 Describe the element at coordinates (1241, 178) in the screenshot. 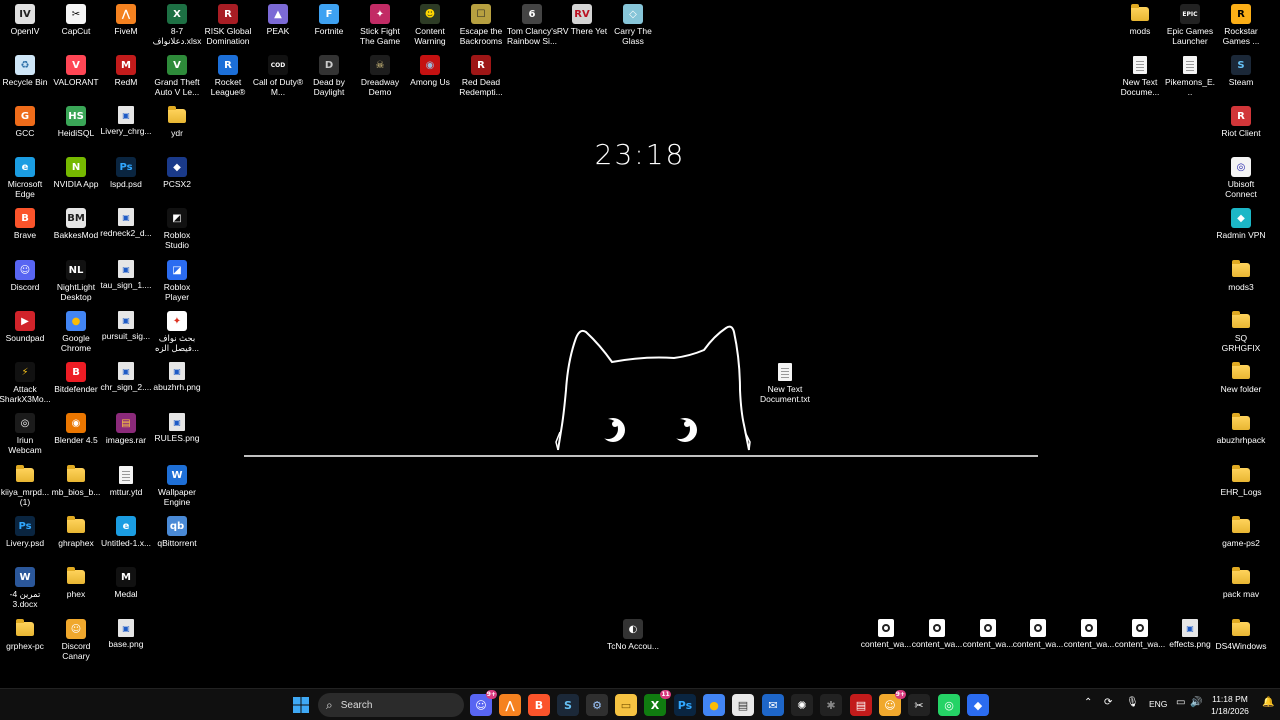

I see `desktop-icon-ubisoft-connect: ◎ Ubisoft Connect` at that location.